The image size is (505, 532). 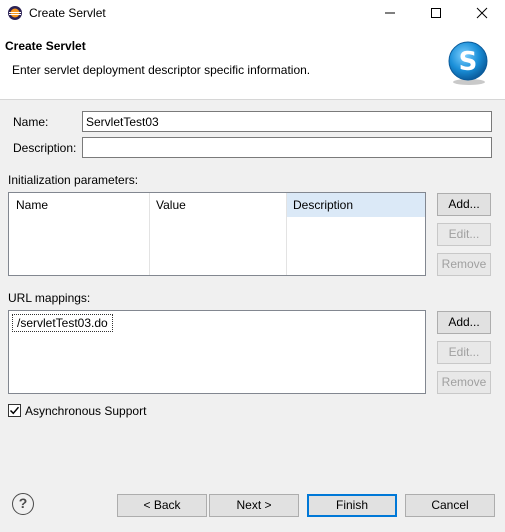 I want to click on init-params-remove-button: Remove, so click(x=464, y=264).